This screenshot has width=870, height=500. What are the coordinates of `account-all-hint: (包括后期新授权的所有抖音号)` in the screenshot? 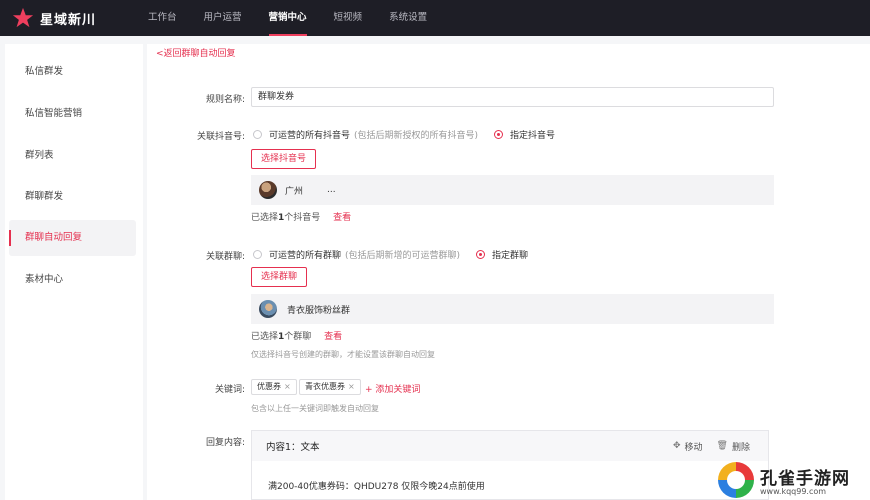 It's located at (416, 136).